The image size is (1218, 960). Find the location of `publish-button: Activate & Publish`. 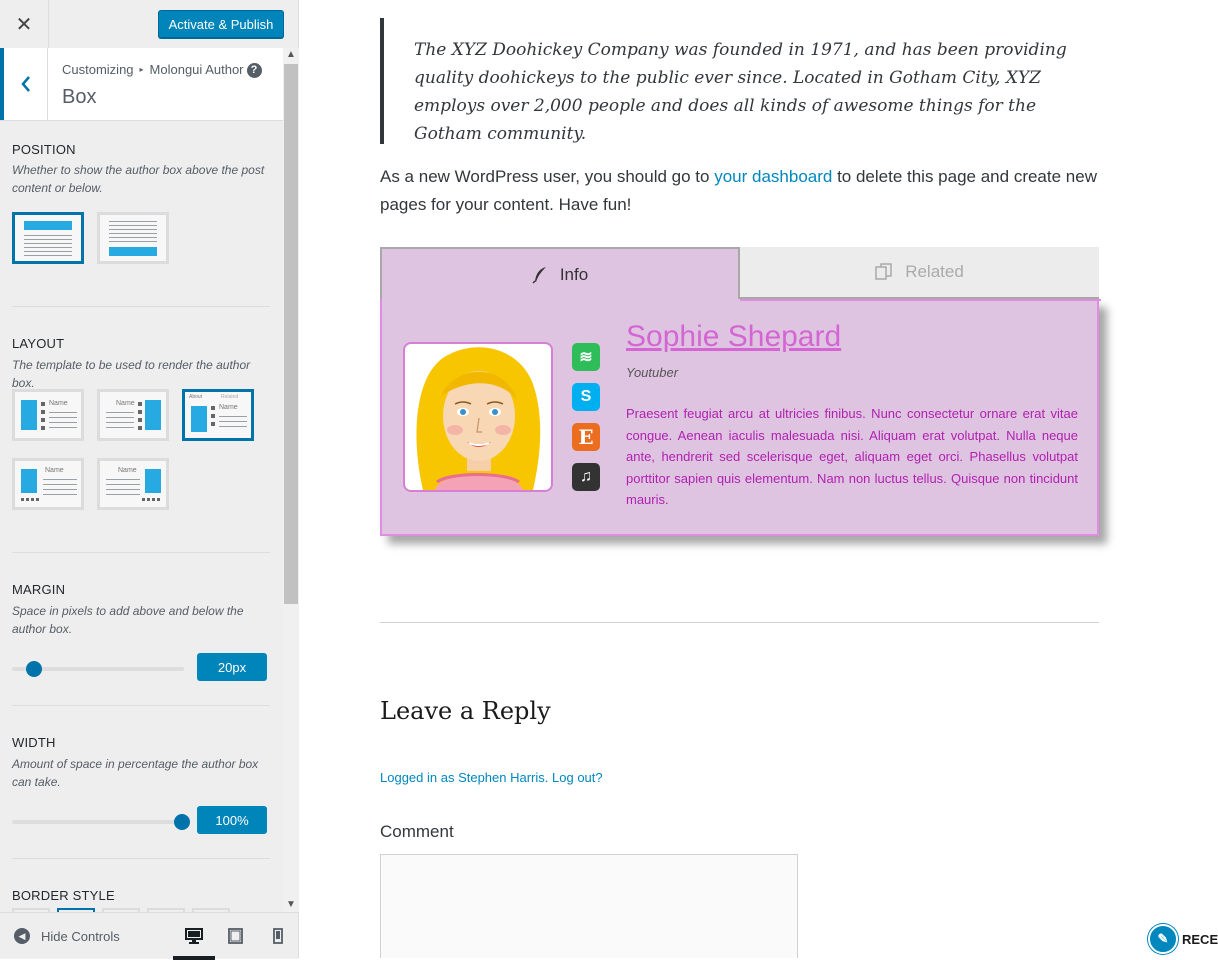

publish-button: Activate & Publish is located at coordinates (221, 24).